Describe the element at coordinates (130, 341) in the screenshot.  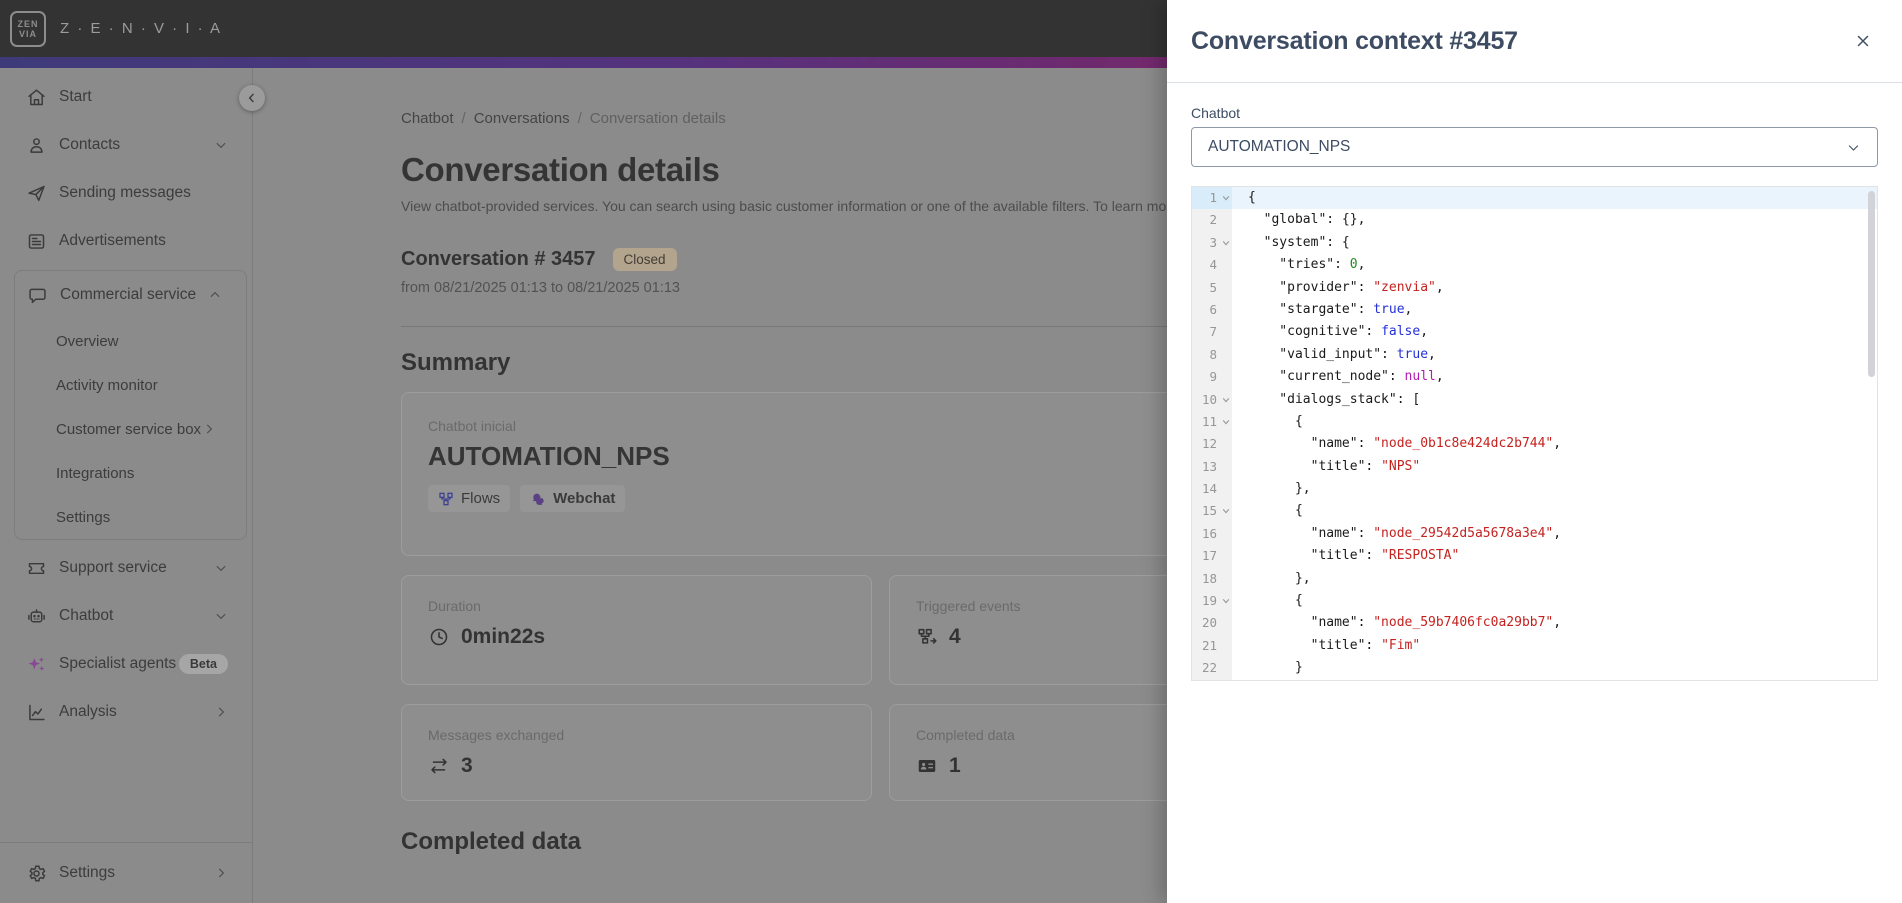
I see `sidebar-item-overview: Overview` at that location.